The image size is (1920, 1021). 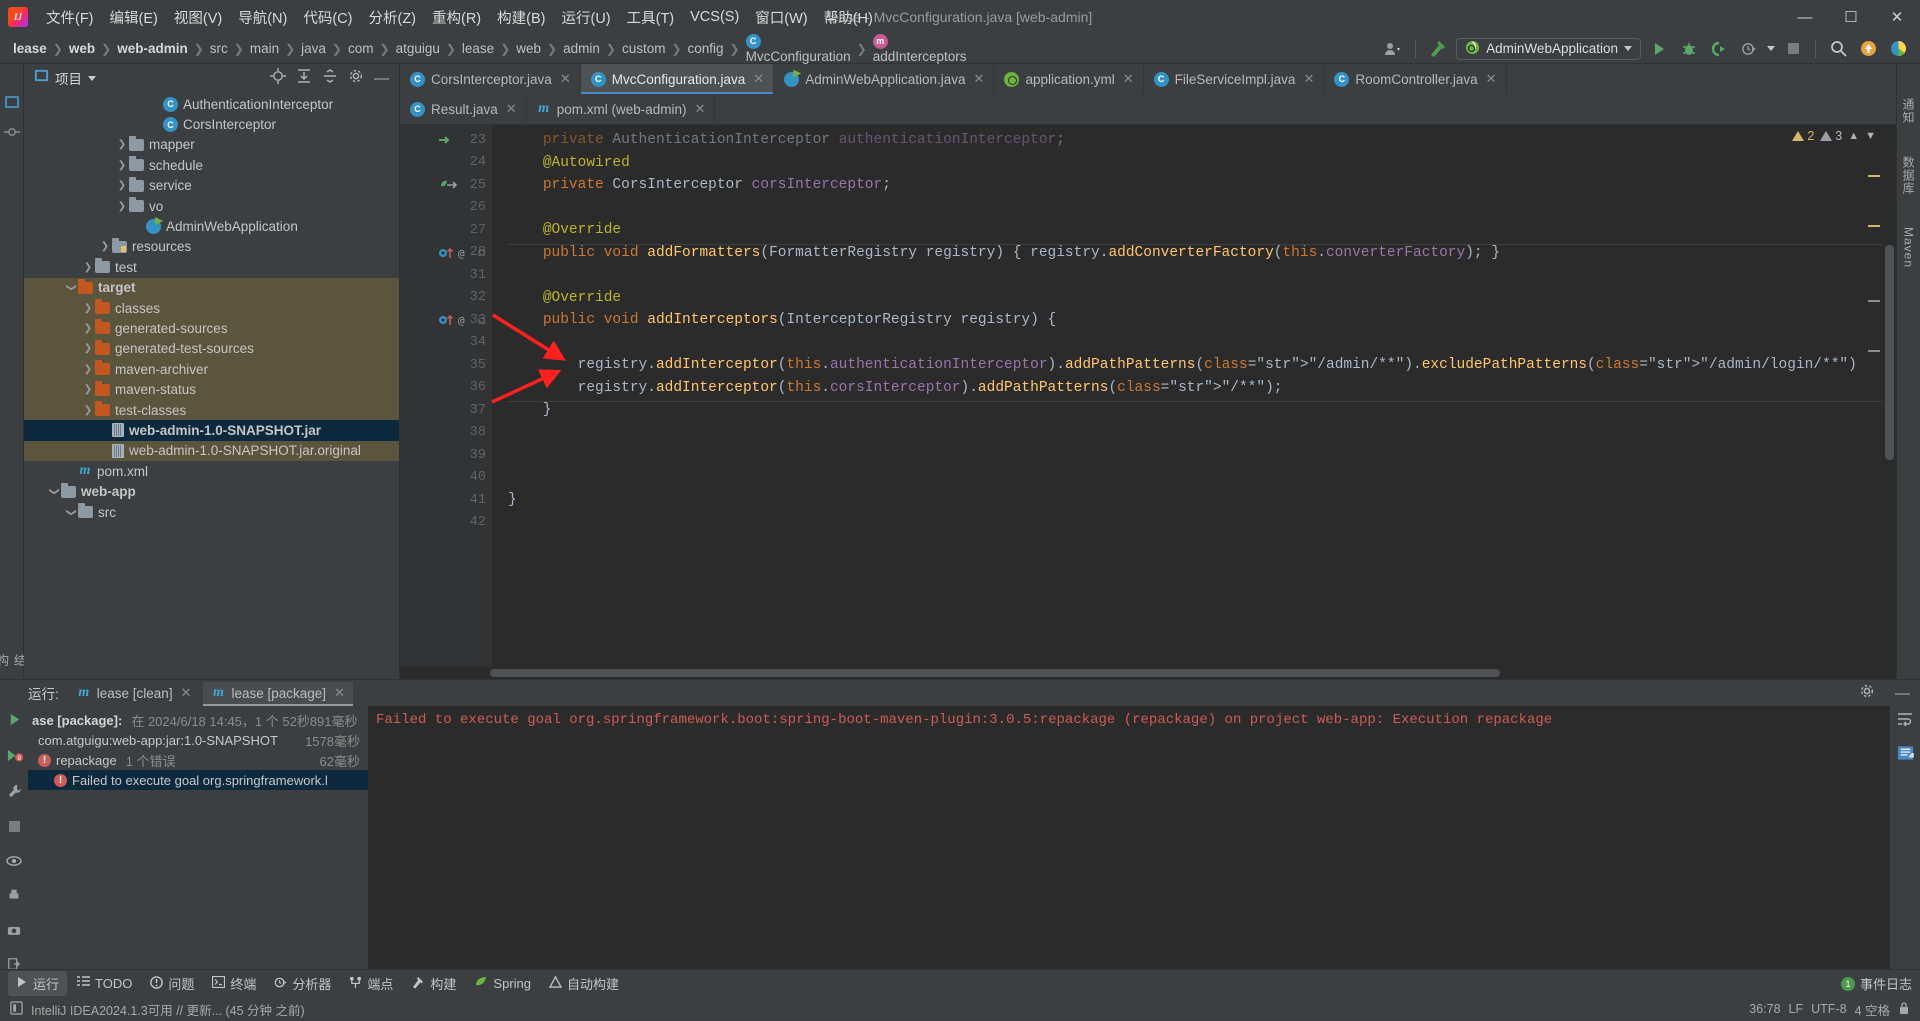 I want to click on hide-icon: —, so click(x=1907, y=693).